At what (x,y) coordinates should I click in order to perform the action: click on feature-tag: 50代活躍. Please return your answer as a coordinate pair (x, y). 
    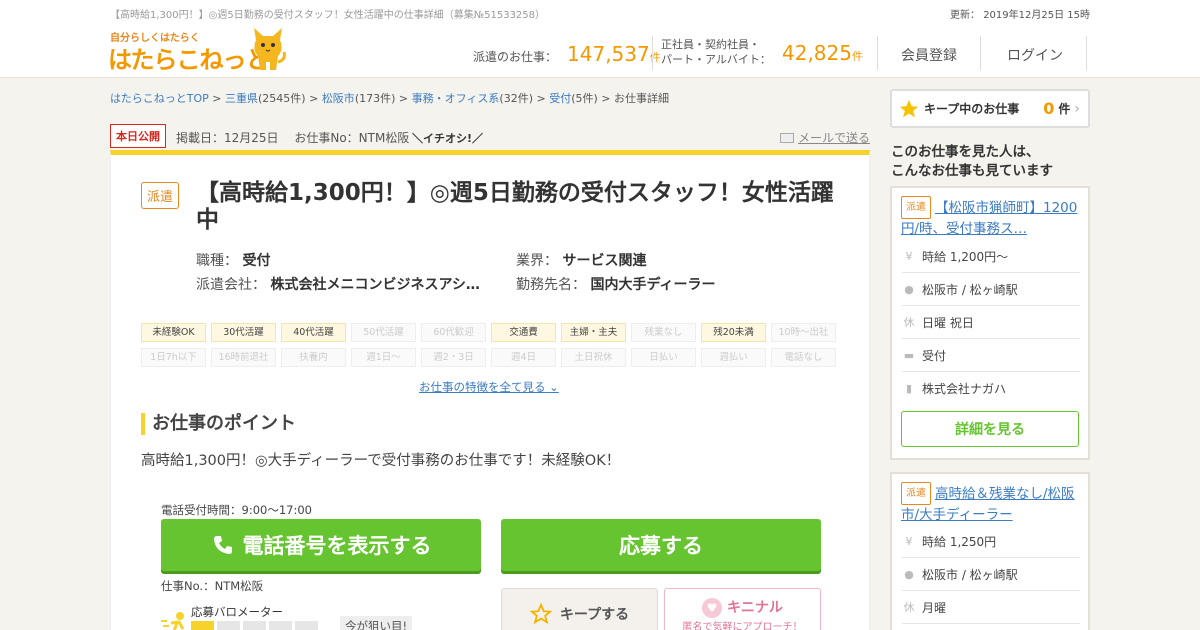
    Looking at the image, I should click on (383, 332).